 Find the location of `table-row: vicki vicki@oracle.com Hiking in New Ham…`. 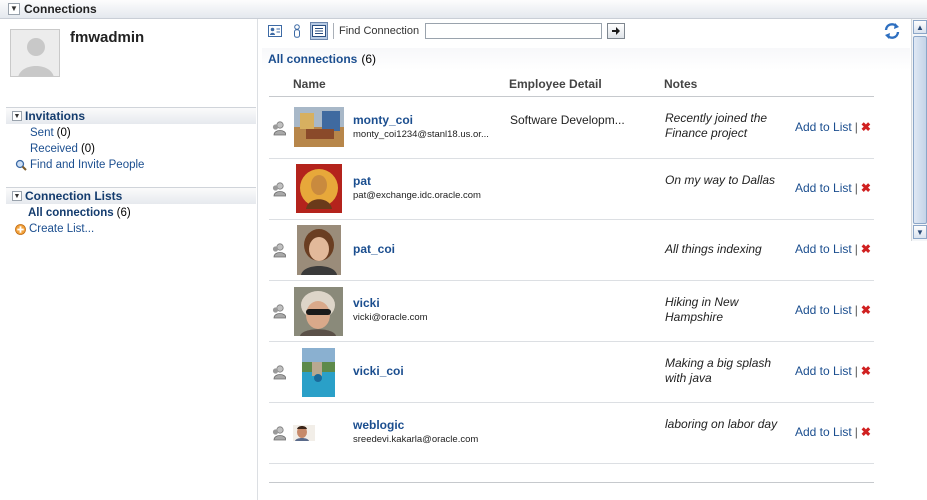

table-row: vicki vicki@oracle.com Hiking in New Ham… is located at coordinates (571, 311).